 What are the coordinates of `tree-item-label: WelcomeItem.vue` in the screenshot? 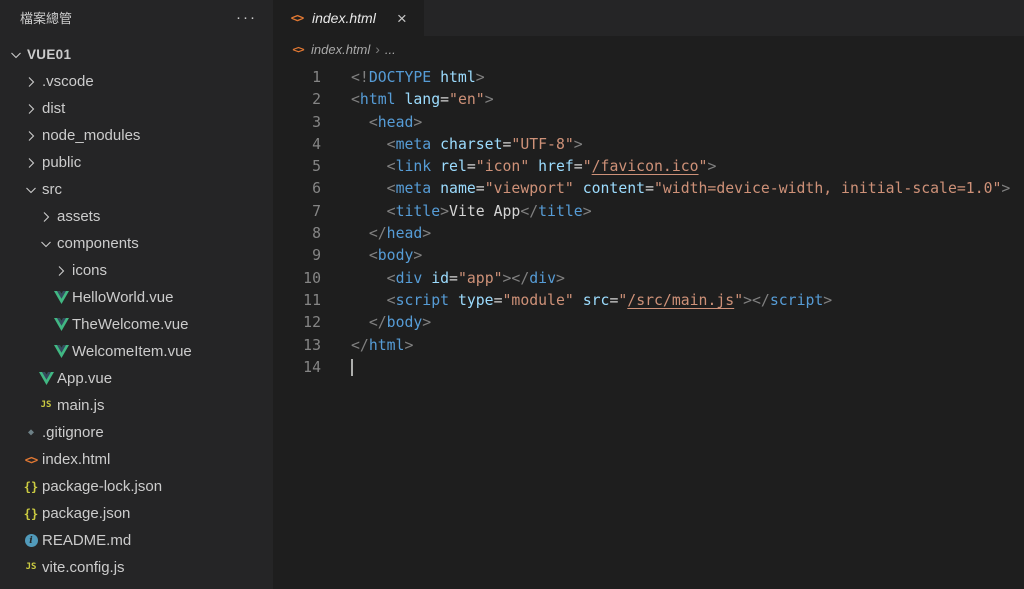 It's located at (132, 351).